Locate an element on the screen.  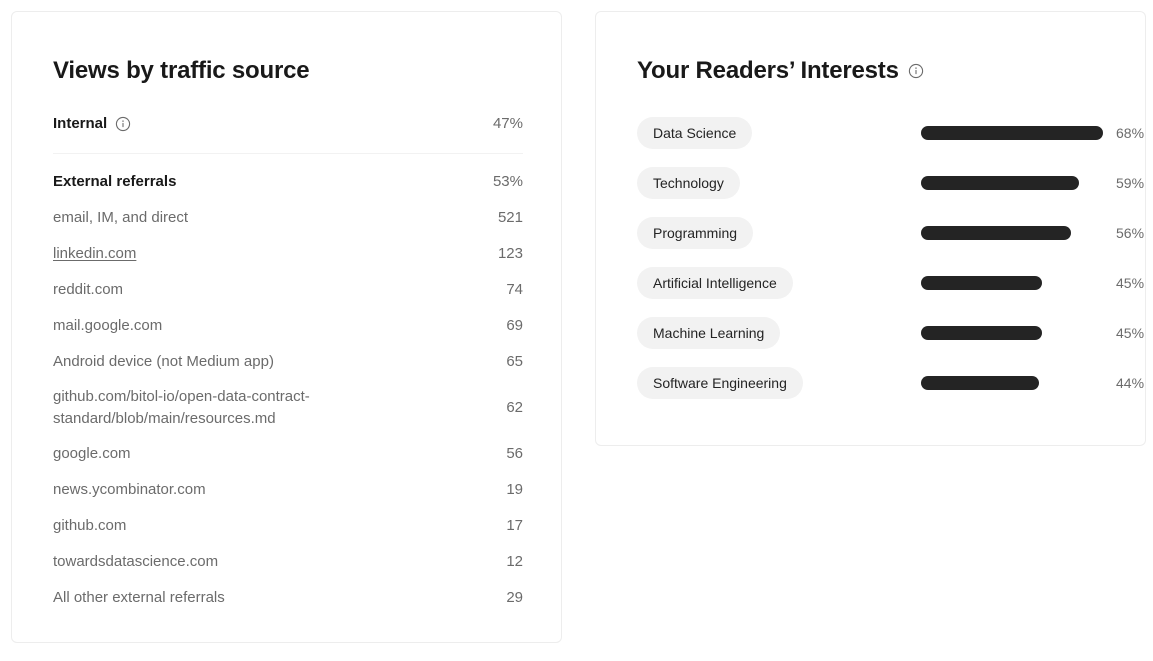
traffic-source-label: reddit.com is located at coordinates (88, 289).